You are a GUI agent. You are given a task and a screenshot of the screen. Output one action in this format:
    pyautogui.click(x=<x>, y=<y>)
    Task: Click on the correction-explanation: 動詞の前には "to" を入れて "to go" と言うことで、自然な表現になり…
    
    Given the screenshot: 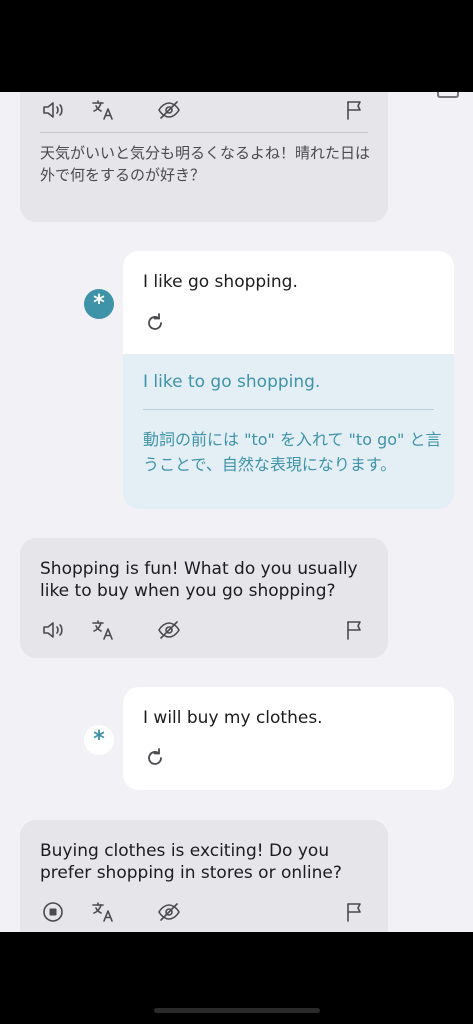 What is the action you would take?
    pyautogui.click(x=292, y=452)
    